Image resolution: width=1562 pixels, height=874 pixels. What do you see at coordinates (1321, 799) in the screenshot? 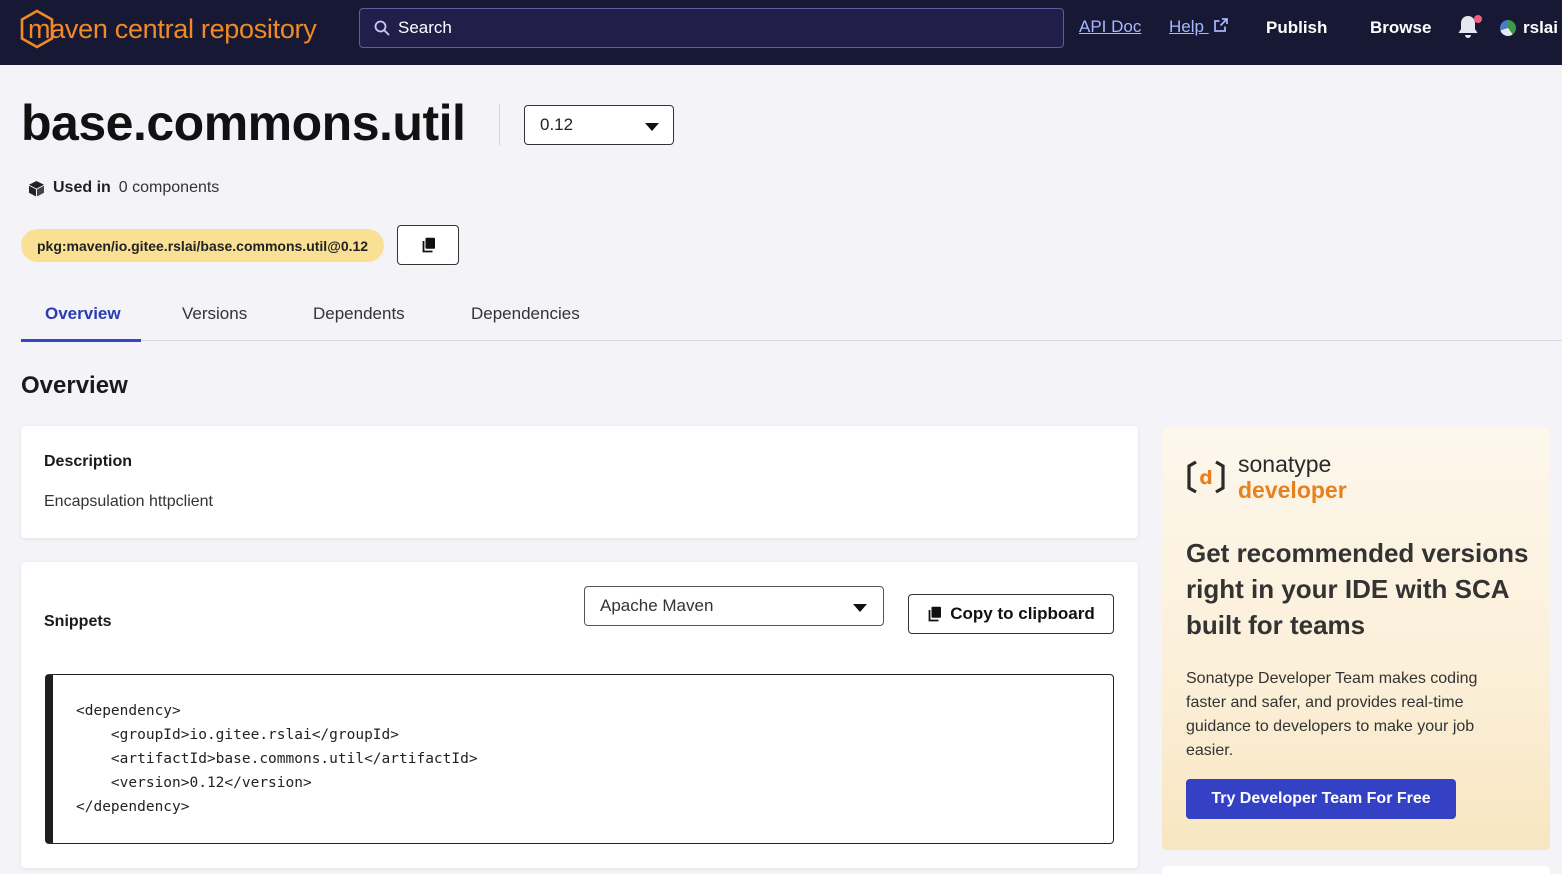
I see `try-developer-team-button: Try Developer Team For Free` at bounding box center [1321, 799].